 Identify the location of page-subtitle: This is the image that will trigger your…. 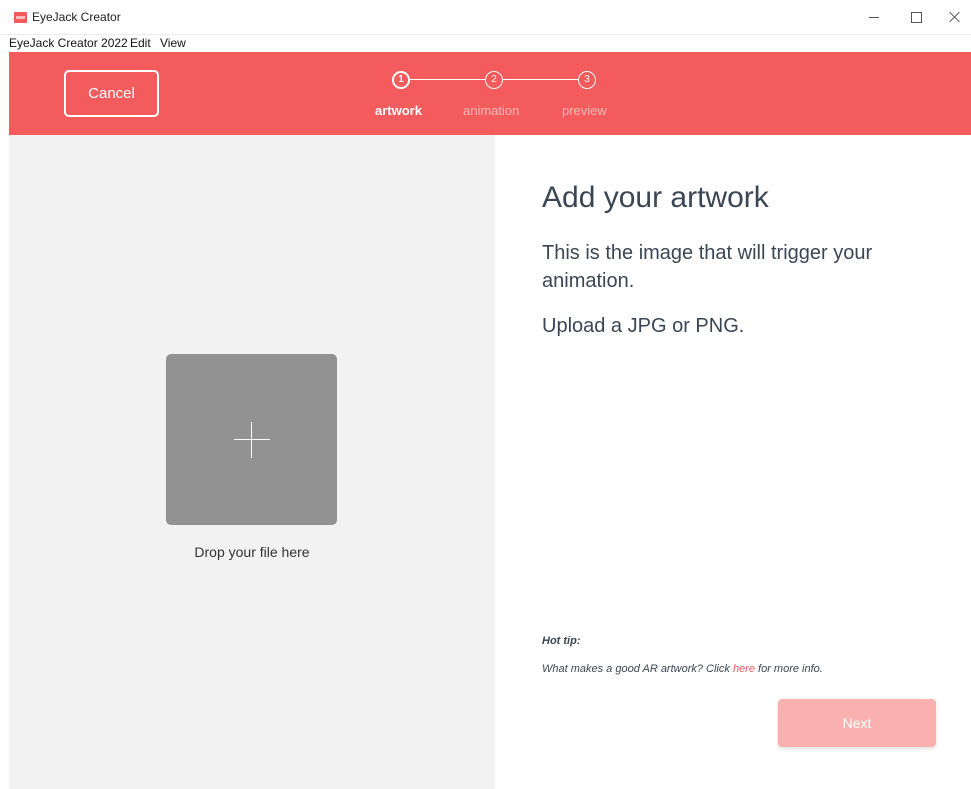
(707, 267).